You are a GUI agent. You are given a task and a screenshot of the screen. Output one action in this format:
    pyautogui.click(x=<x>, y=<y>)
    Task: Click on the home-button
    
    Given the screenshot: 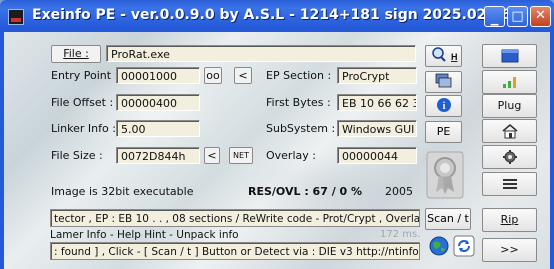 What is the action you would take?
    pyautogui.click(x=509, y=131)
    